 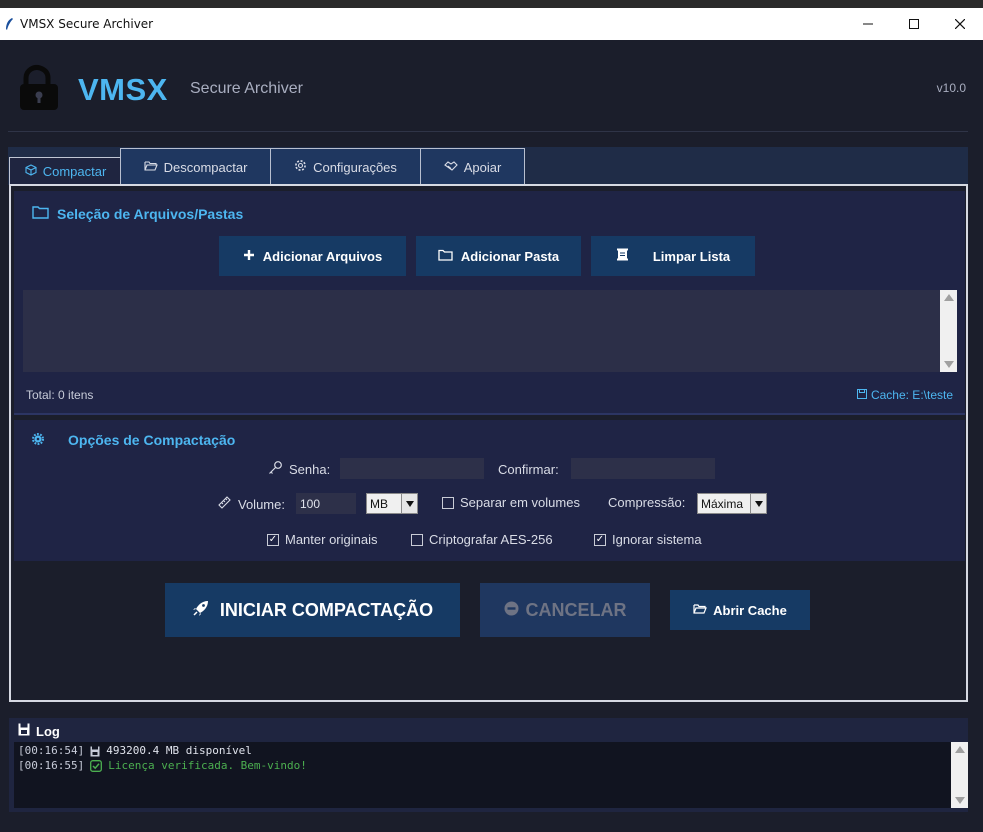 What do you see at coordinates (179, 750) in the screenshot?
I see `log-message: 493200.4 MB disponível` at bounding box center [179, 750].